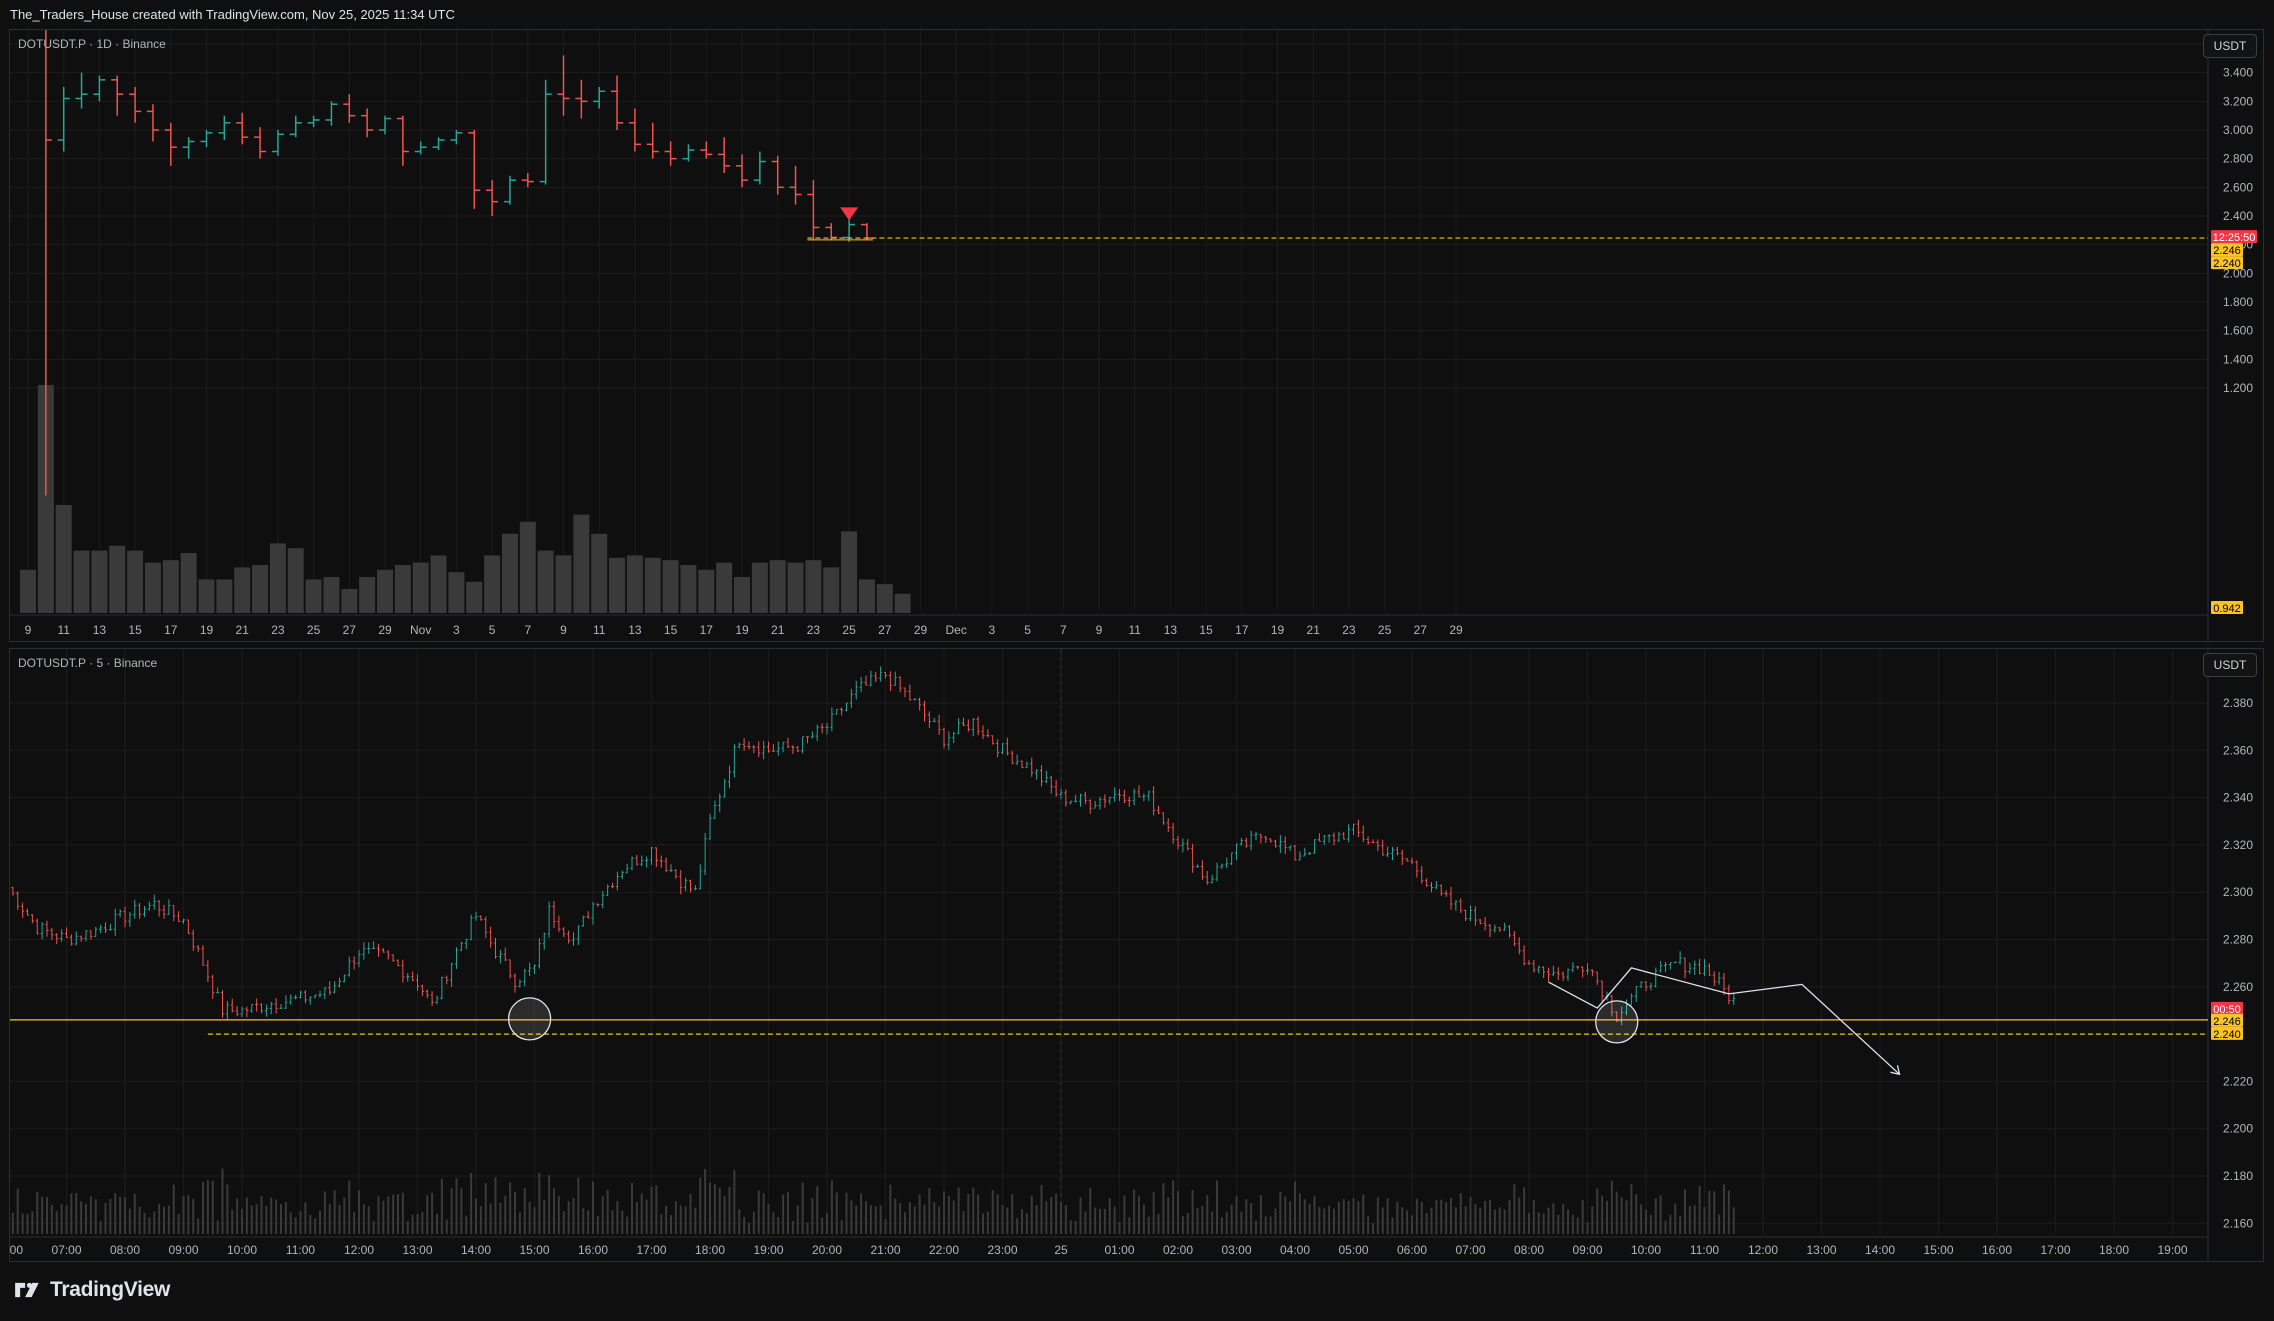 The height and width of the screenshot is (1321, 2274). I want to click on daily-x-tick: 23, so click(814, 630).